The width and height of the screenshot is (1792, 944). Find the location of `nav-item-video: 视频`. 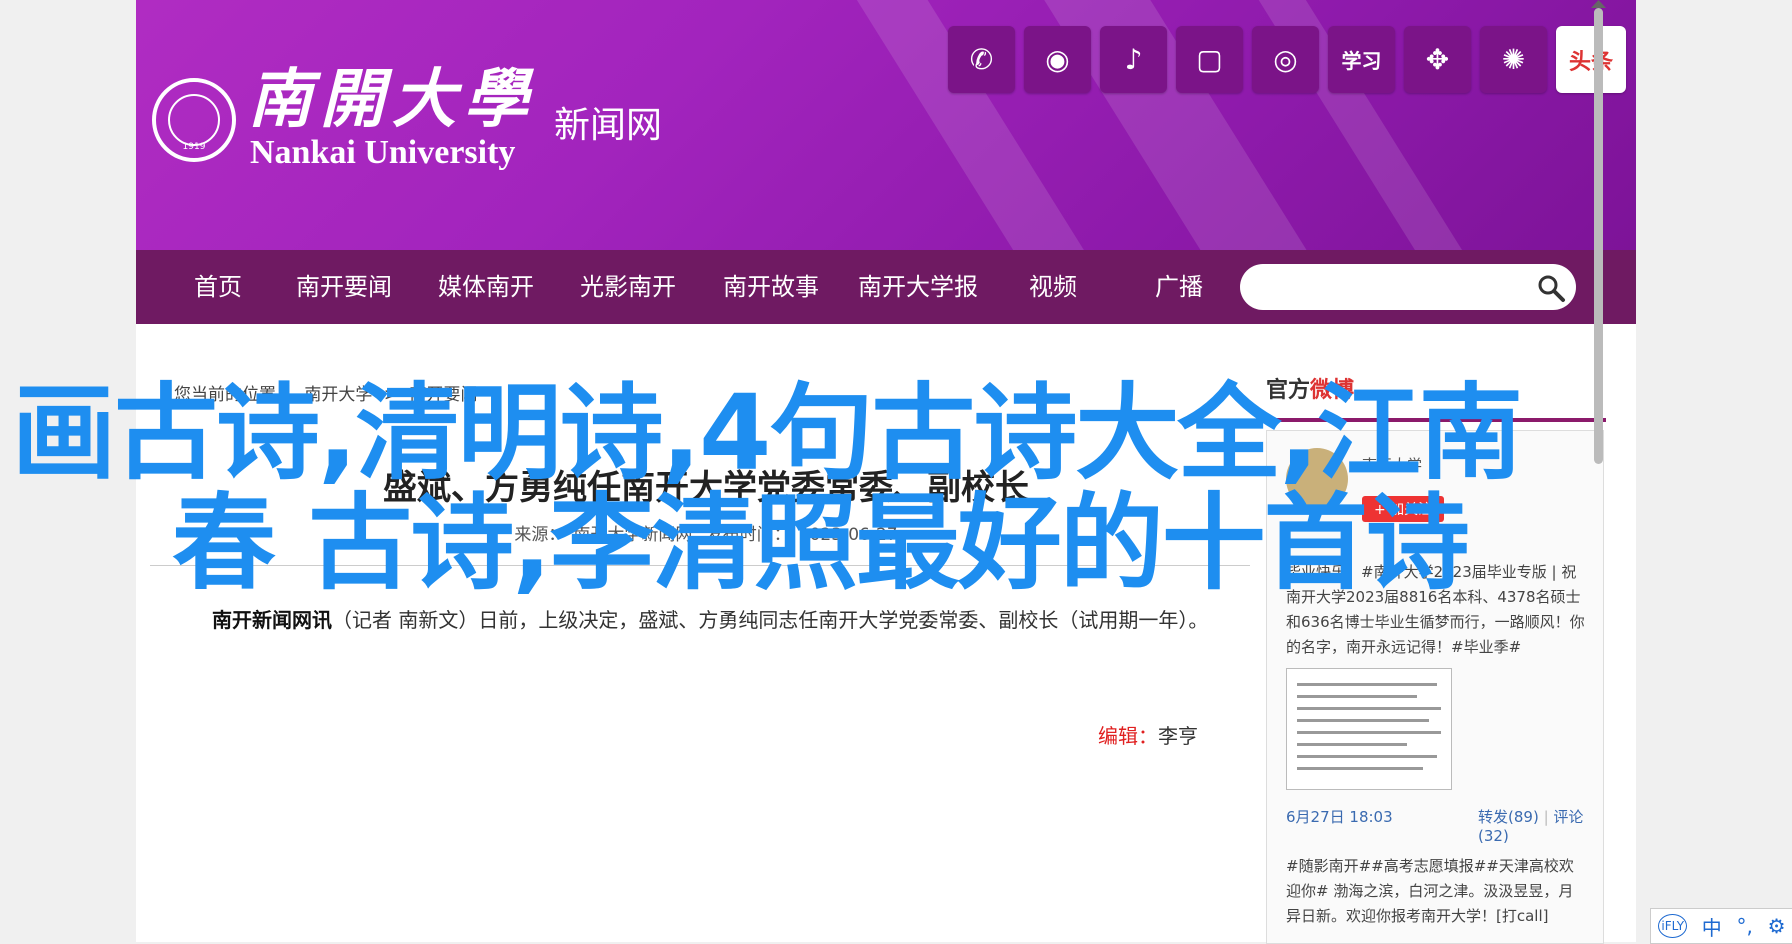

nav-item-video: 视频 is located at coordinates (1053, 287).